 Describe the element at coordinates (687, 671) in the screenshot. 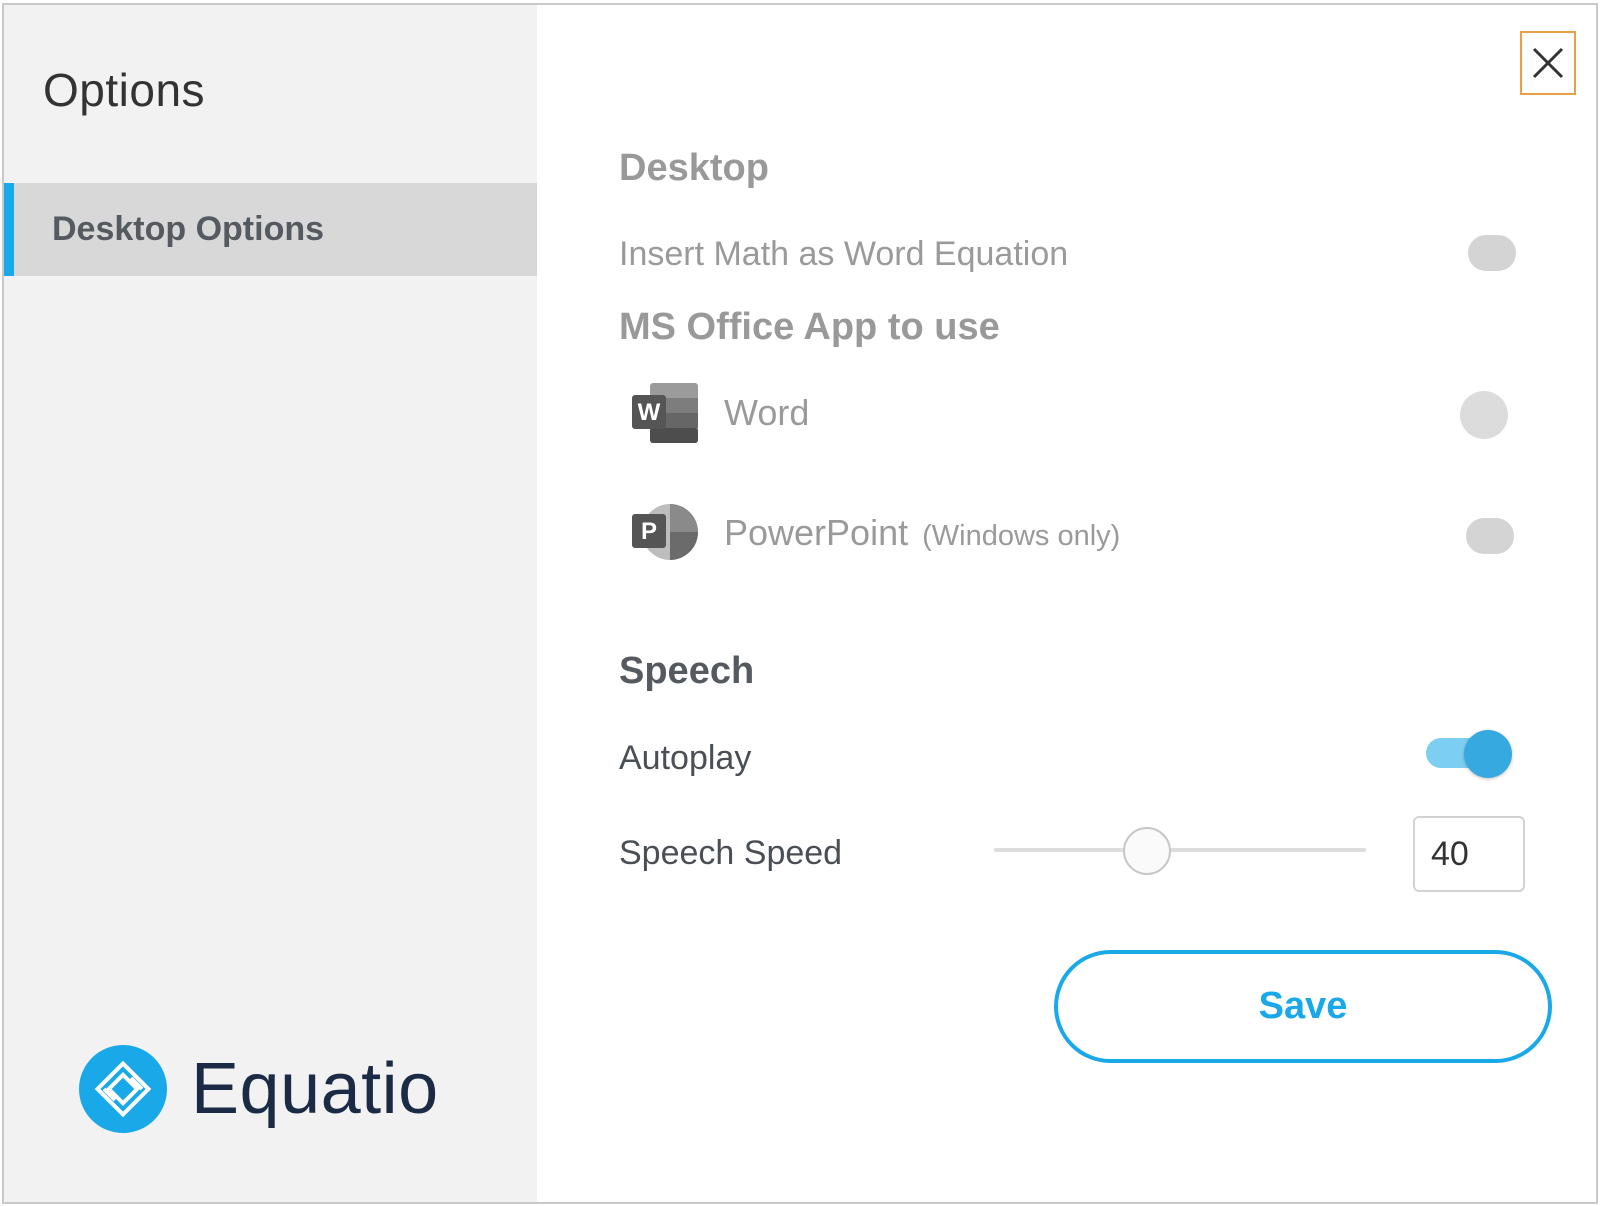

I see `speech-heading: Speech` at that location.